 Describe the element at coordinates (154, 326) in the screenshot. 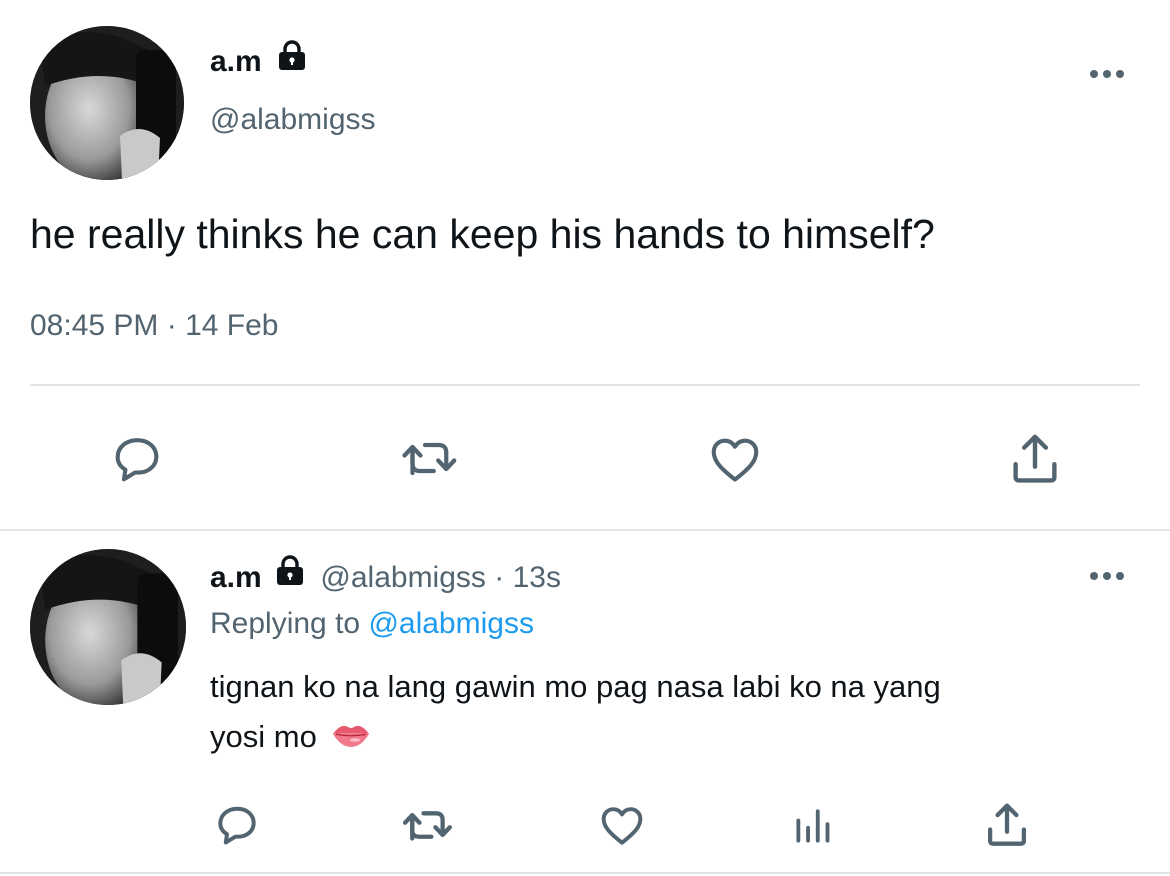

I see `main-tweet-timestamp: 08:45 PM · 14 Feb` at that location.